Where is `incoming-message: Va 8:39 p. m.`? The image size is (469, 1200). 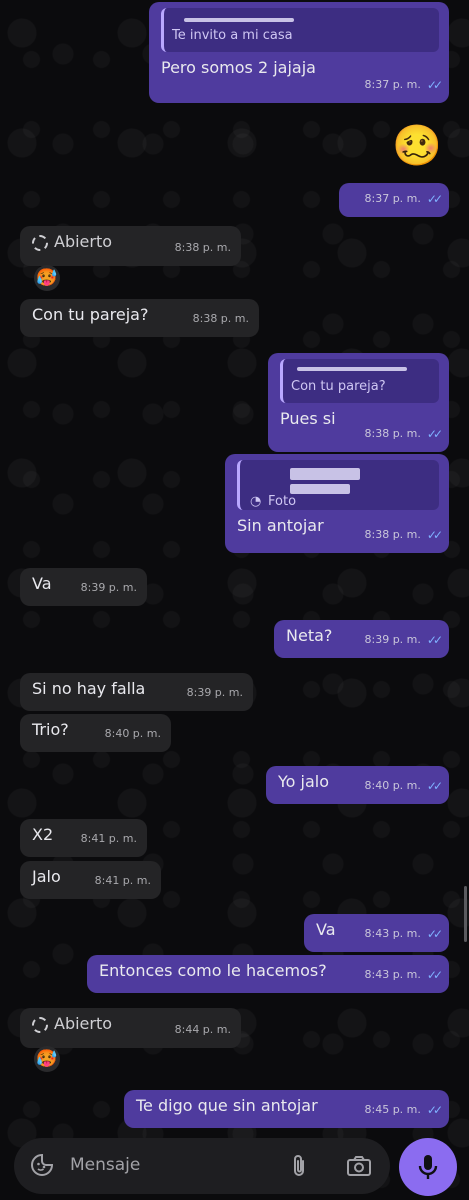 incoming-message: Va 8:39 p. m. is located at coordinates (83, 587).